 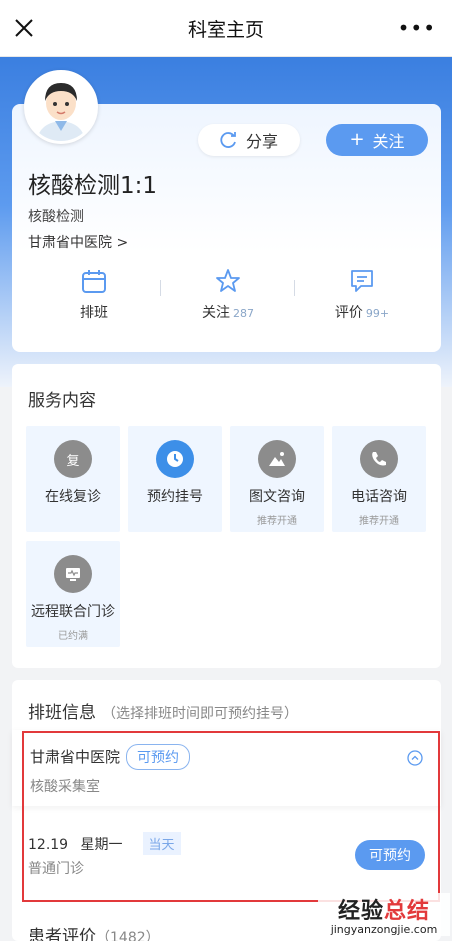 I want to click on service-remote-clinic: 远程联合门诊 已约满, so click(x=73, y=594).